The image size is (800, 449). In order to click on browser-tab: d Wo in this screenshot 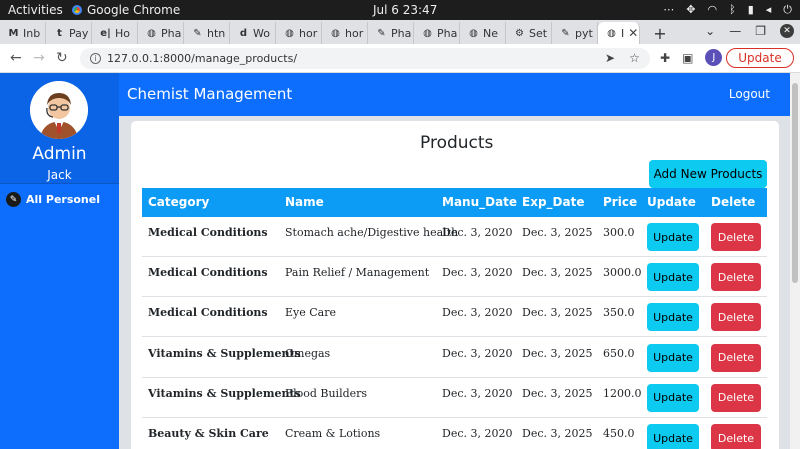, I will do `click(253, 33)`.